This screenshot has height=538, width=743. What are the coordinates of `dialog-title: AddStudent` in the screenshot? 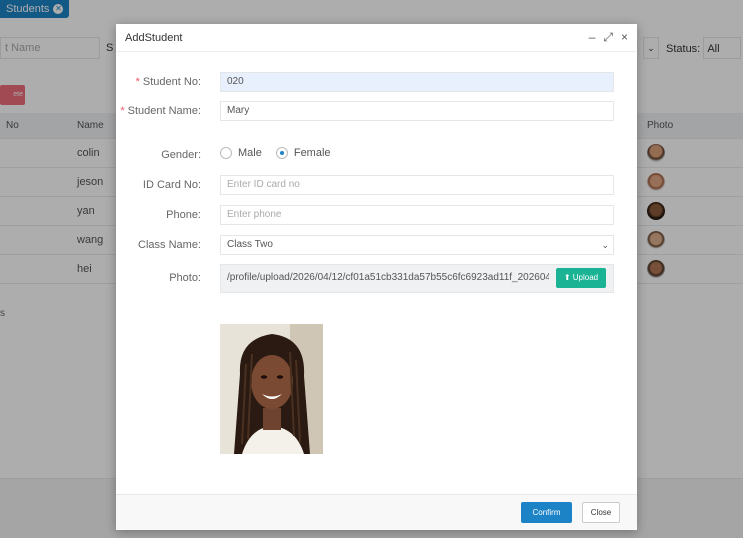 It's located at (154, 38).